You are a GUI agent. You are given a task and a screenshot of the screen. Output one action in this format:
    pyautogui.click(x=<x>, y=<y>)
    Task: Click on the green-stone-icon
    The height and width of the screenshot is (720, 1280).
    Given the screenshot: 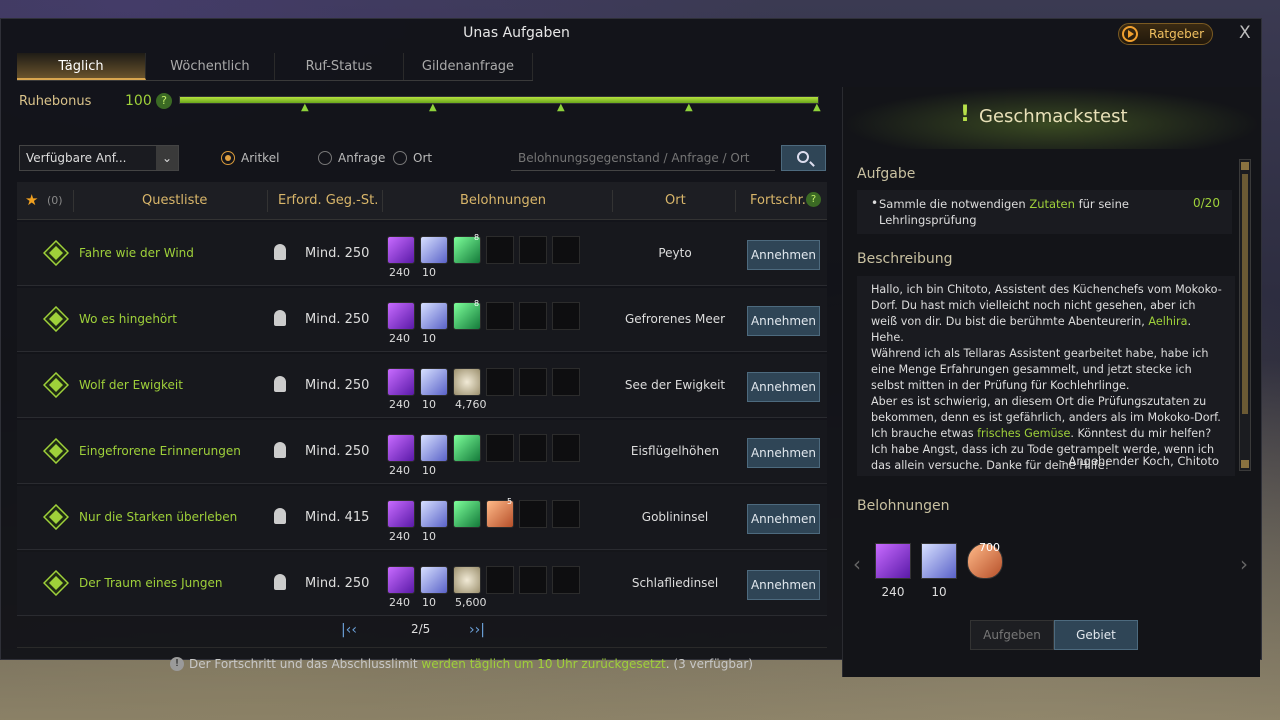 What is the action you would take?
    pyautogui.click(x=467, y=514)
    